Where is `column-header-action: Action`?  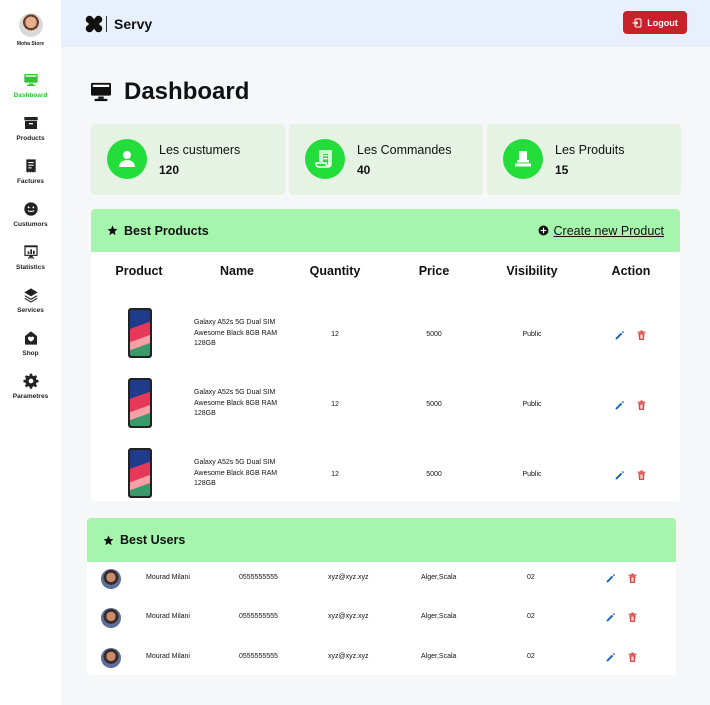
column-header-action: Action is located at coordinates (631, 271).